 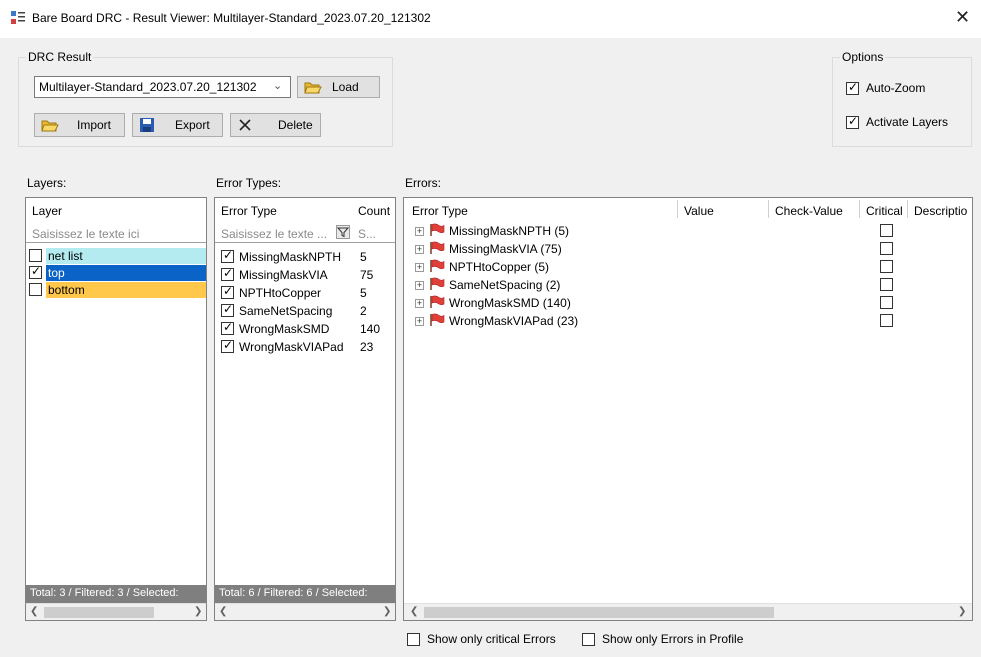 I want to click on activate-layers-label: Activate Layers, so click(x=907, y=122).